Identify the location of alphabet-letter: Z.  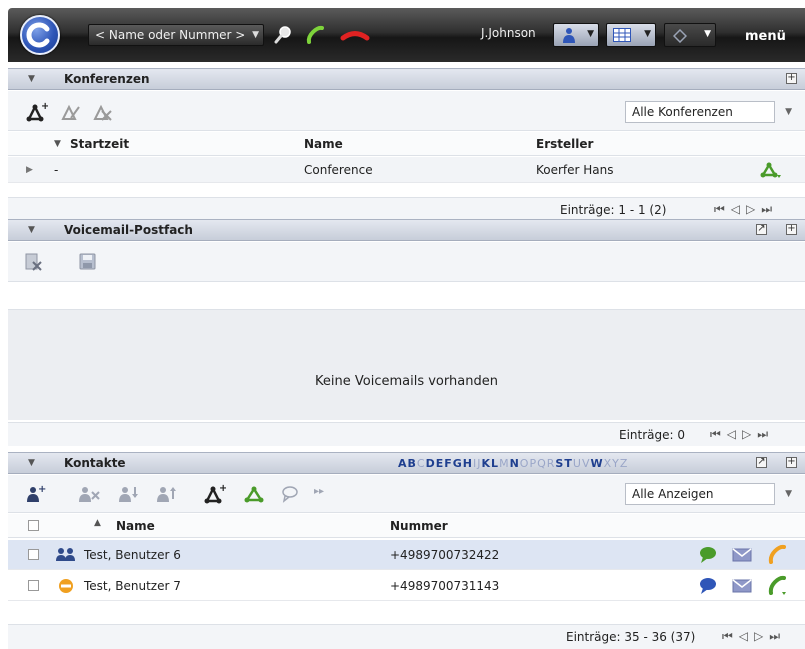
(624, 463).